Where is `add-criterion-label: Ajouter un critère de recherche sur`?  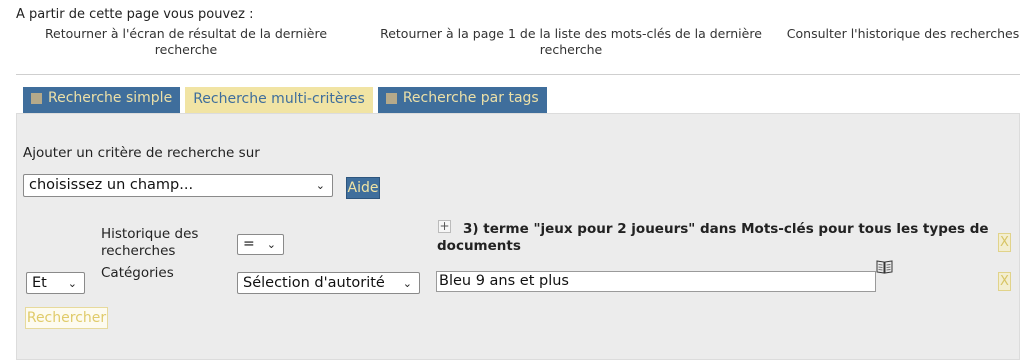 add-criterion-label: Ajouter un critère de recherche sur is located at coordinates (141, 153).